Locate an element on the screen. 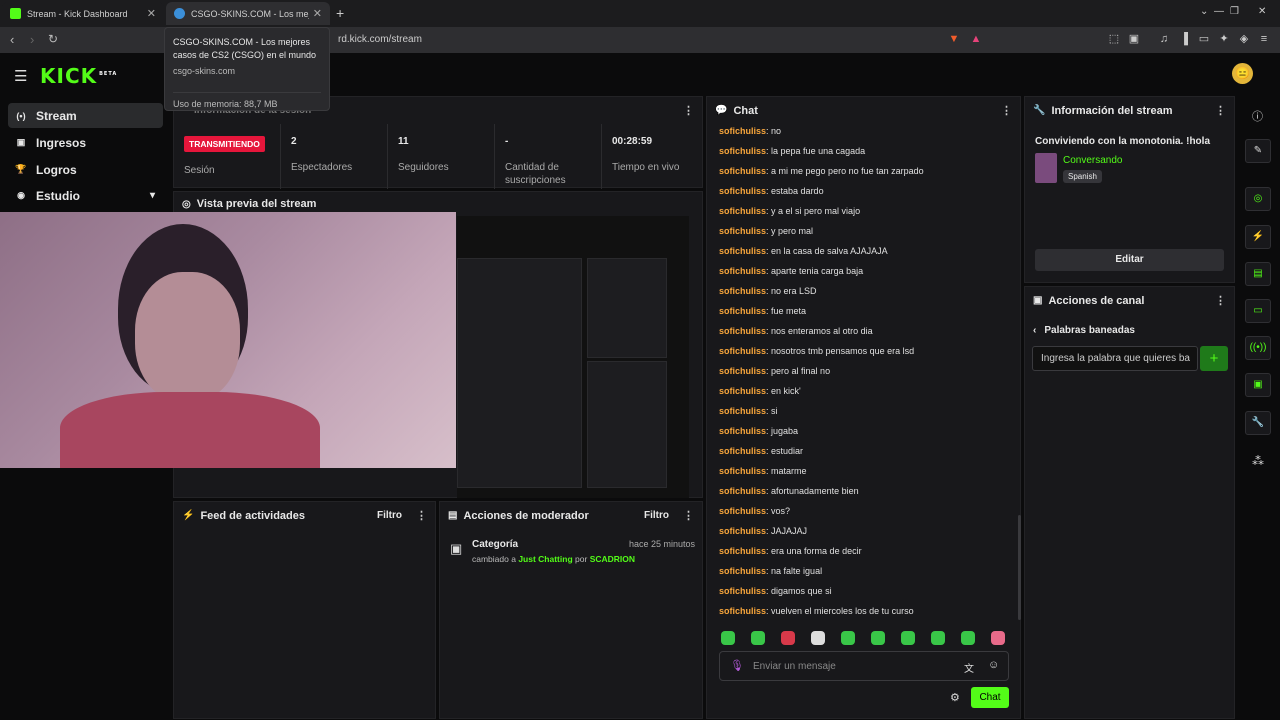  rail-layout-icon: ▣ is located at coordinates (1258, 385).